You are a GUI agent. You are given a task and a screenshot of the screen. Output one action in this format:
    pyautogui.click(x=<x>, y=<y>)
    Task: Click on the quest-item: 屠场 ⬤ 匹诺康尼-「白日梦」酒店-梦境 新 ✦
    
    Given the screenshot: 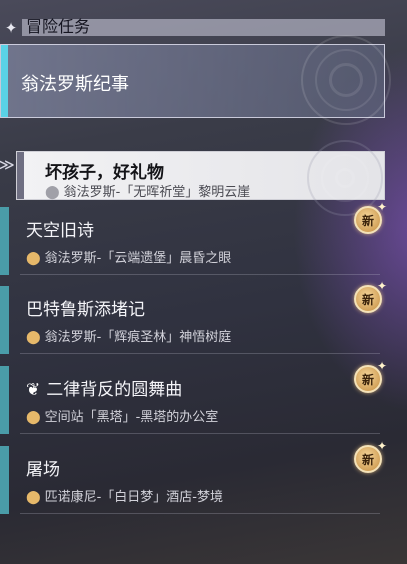 What is the action you would take?
    pyautogui.click(x=193, y=476)
    